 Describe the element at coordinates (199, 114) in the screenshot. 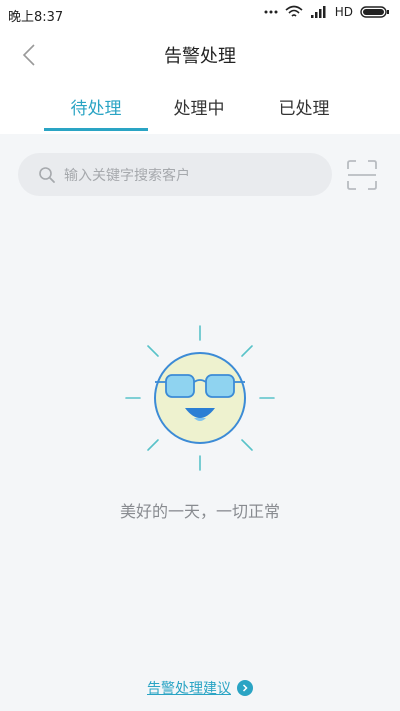

I see `tab-in-progress: 处理中` at that location.